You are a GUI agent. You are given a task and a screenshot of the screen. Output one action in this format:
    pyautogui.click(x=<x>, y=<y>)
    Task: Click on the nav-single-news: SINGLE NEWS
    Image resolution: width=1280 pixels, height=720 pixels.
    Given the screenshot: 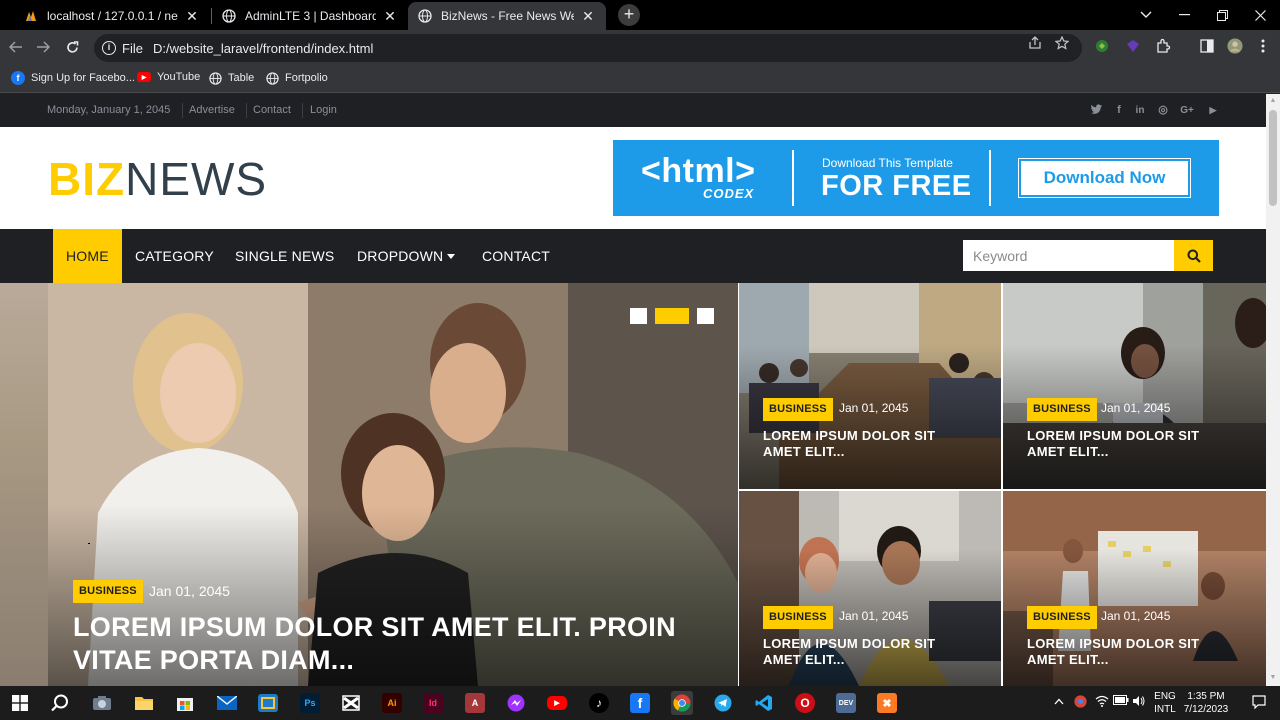 What is the action you would take?
    pyautogui.click(x=284, y=256)
    